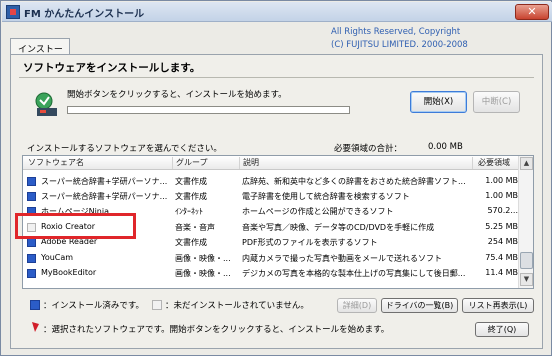  What do you see at coordinates (192, 162) in the screenshot?
I see `header-group: グループ` at bounding box center [192, 162].